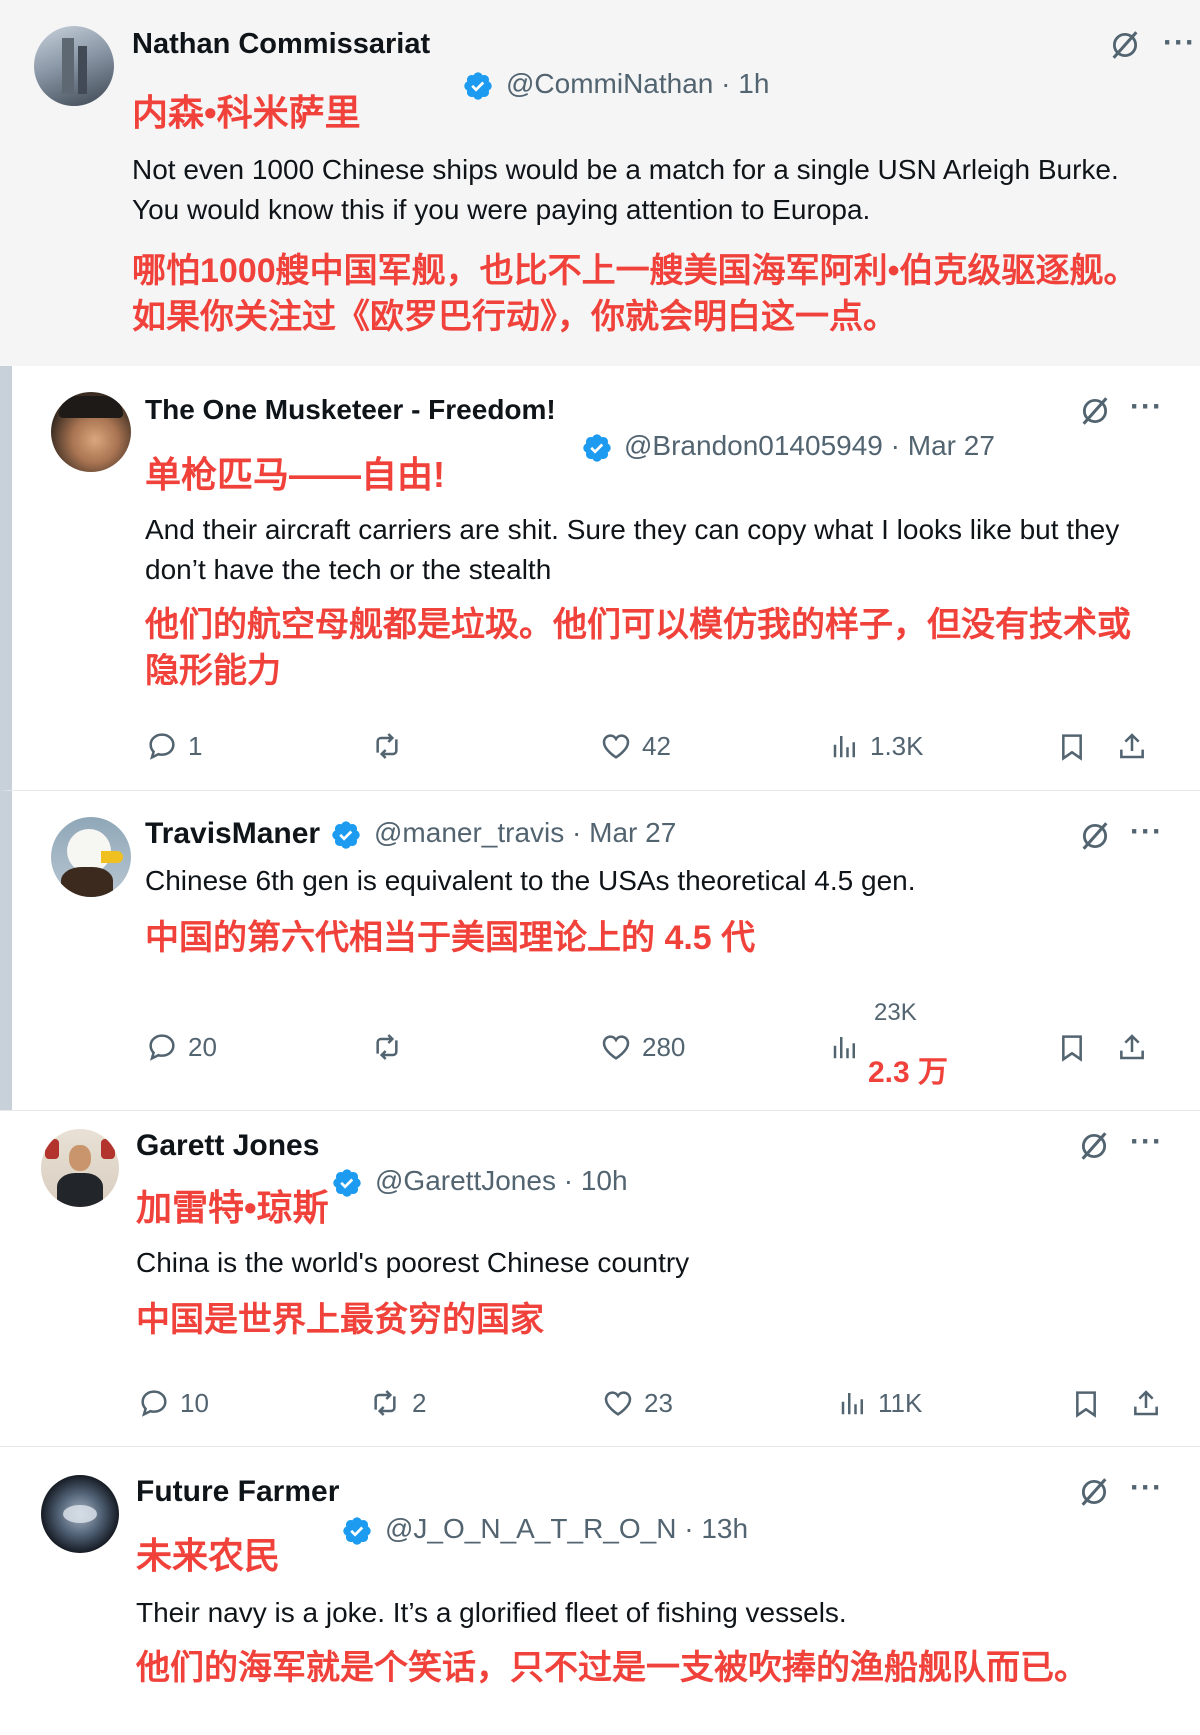  What do you see at coordinates (195, 745) in the screenshot?
I see `reply-count: 1` at bounding box center [195, 745].